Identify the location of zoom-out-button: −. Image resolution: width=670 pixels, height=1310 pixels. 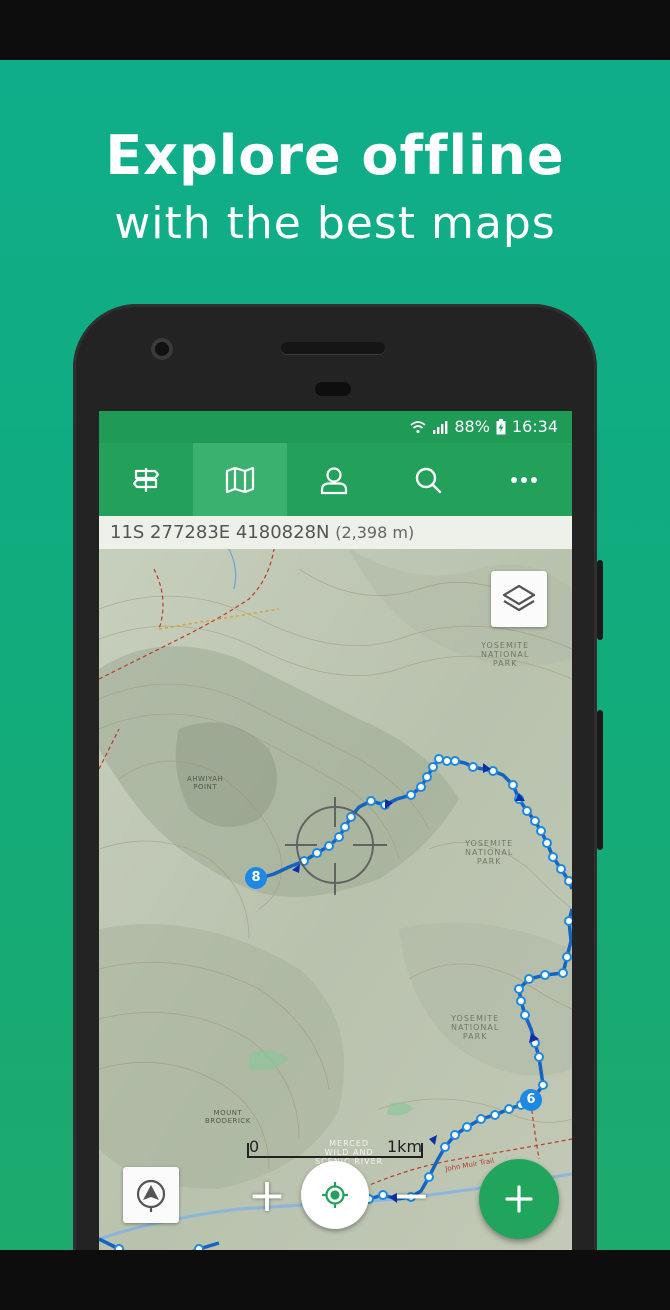
(411, 1195).